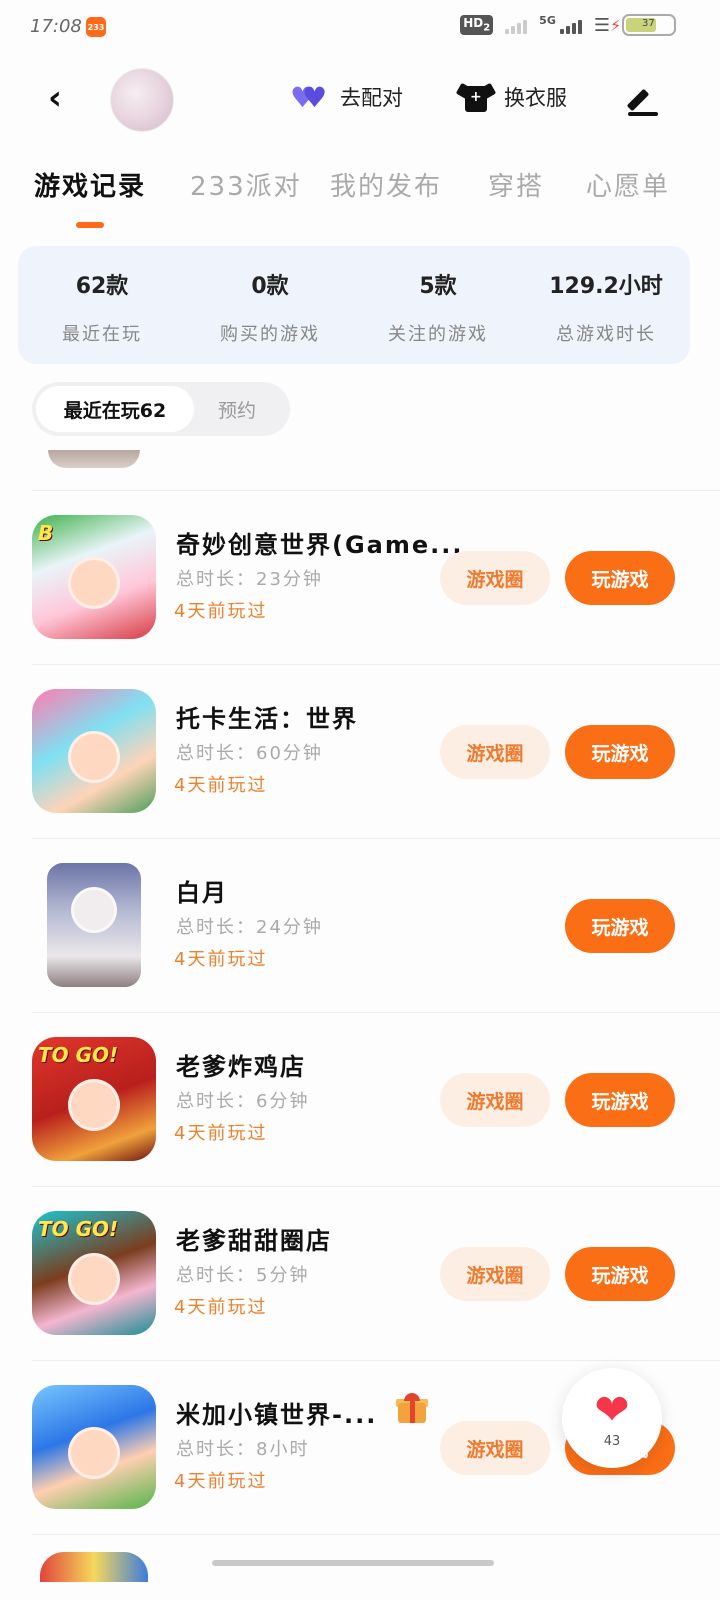  What do you see at coordinates (535, 98) in the screenshot?
I see `dress-up-label: 换衣服` at bounding box center [535, 98].